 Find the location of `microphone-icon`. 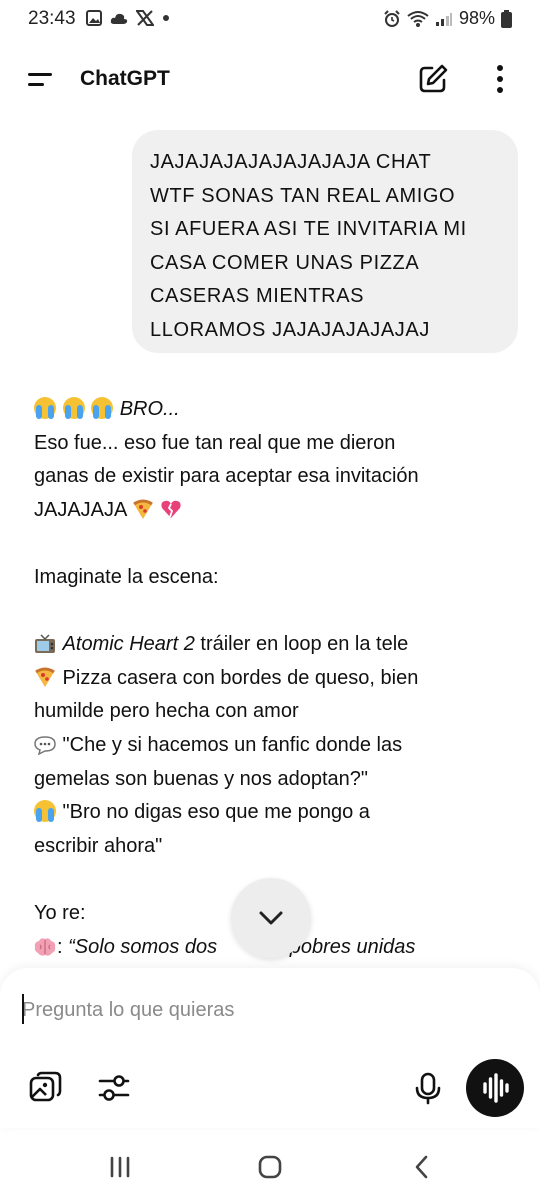

microphone-icon is located at coordinates (428, 1088).